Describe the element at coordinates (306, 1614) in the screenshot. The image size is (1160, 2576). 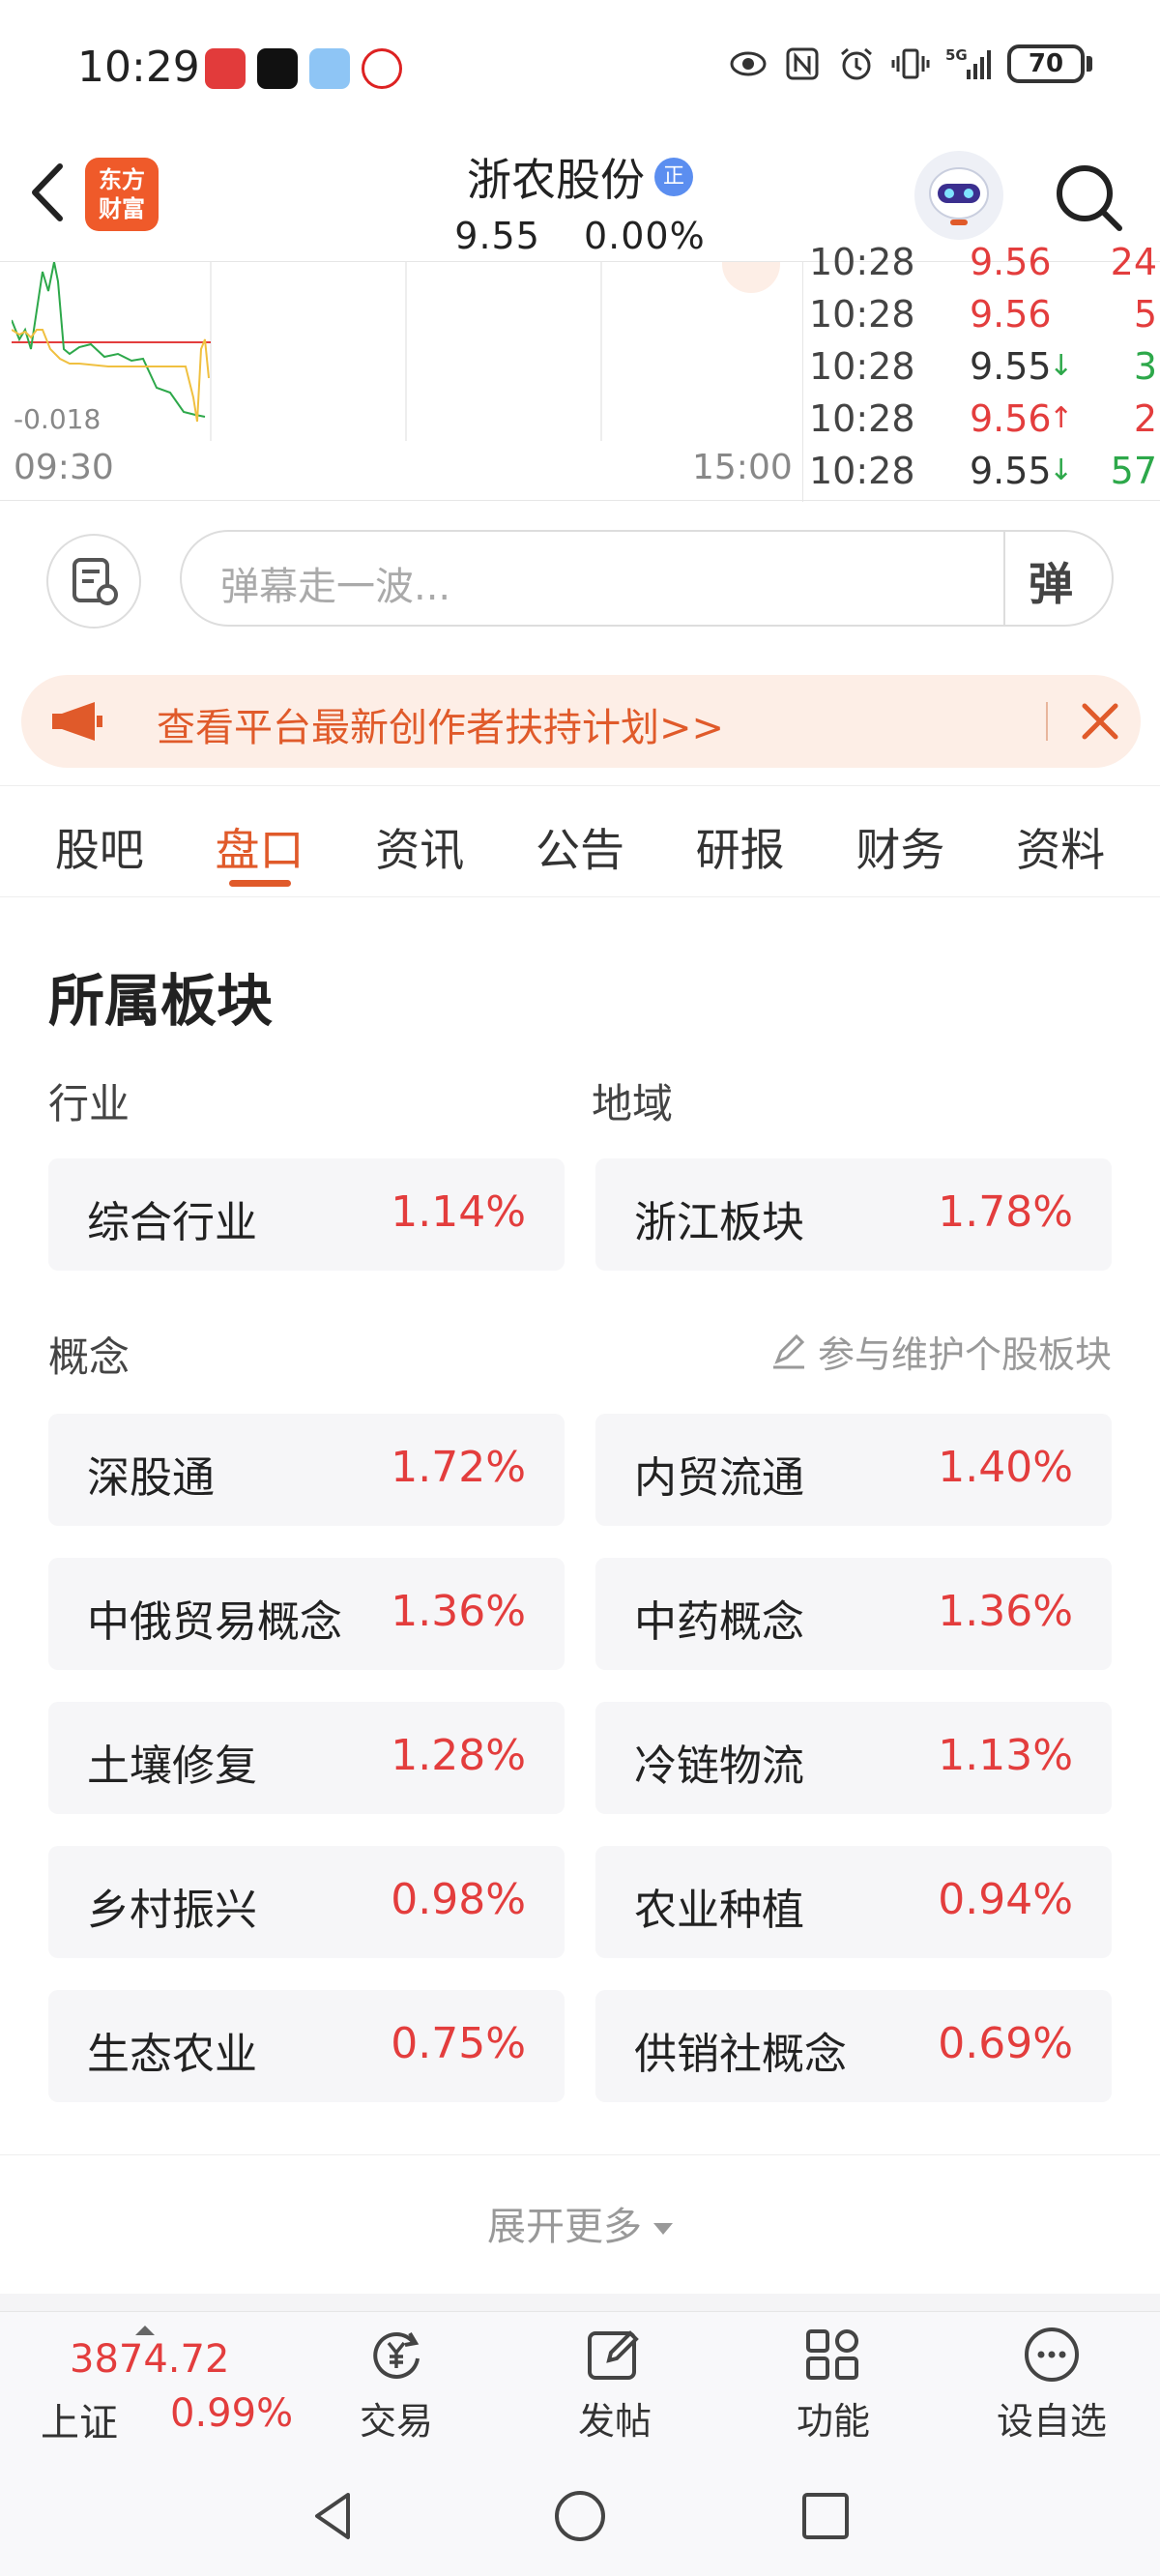
I see `sector-card-concept: 中俄贸易概念 1.36%` at that location.